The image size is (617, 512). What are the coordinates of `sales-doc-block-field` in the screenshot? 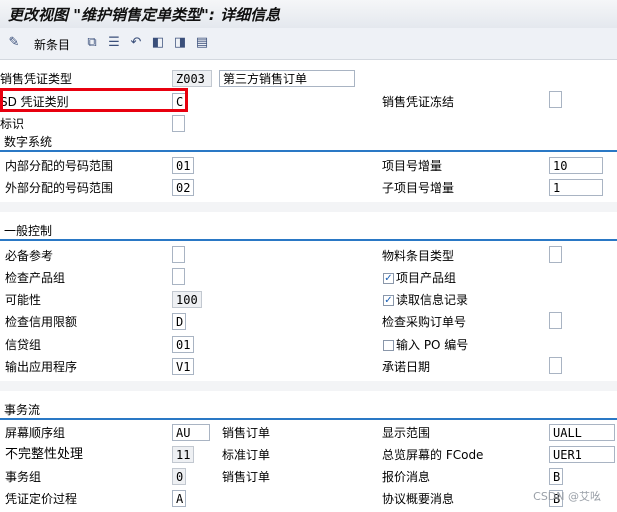 It's located at (555, 99).